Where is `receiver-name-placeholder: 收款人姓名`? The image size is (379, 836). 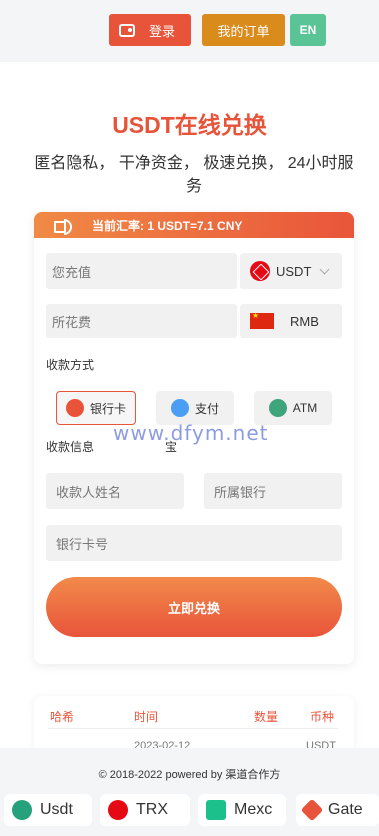
receiver-name-placeholder: 收款人姓名 is located at coordinates (89, 492).